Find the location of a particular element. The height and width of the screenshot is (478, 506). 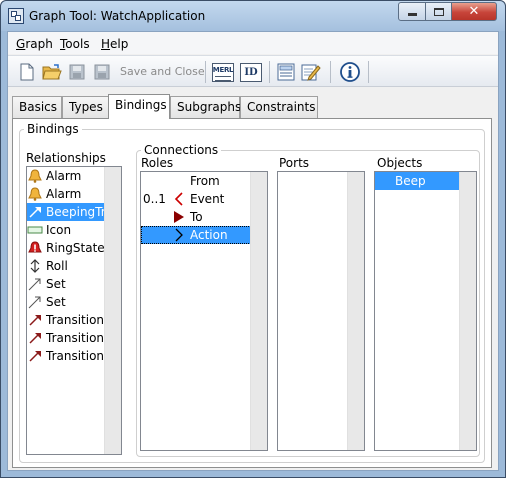

maximize-icon is located at coordinates (438, 11).